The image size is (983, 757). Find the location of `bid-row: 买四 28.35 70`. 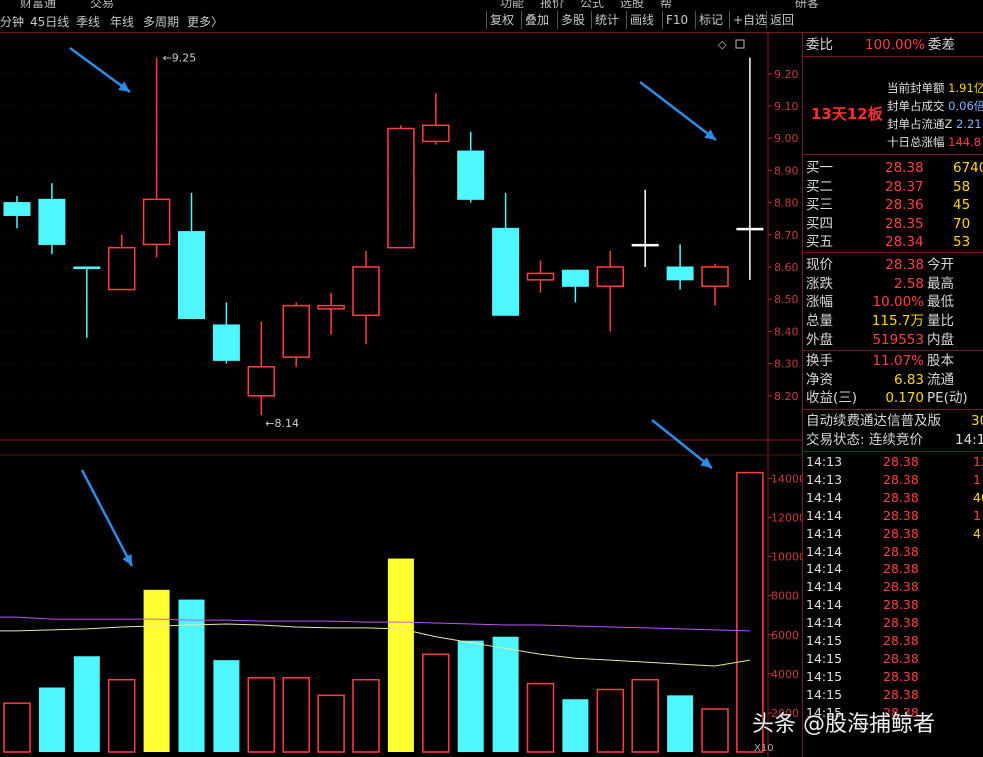

bid-row: 买四 28.35 70 is located at coordinates (893, 224).